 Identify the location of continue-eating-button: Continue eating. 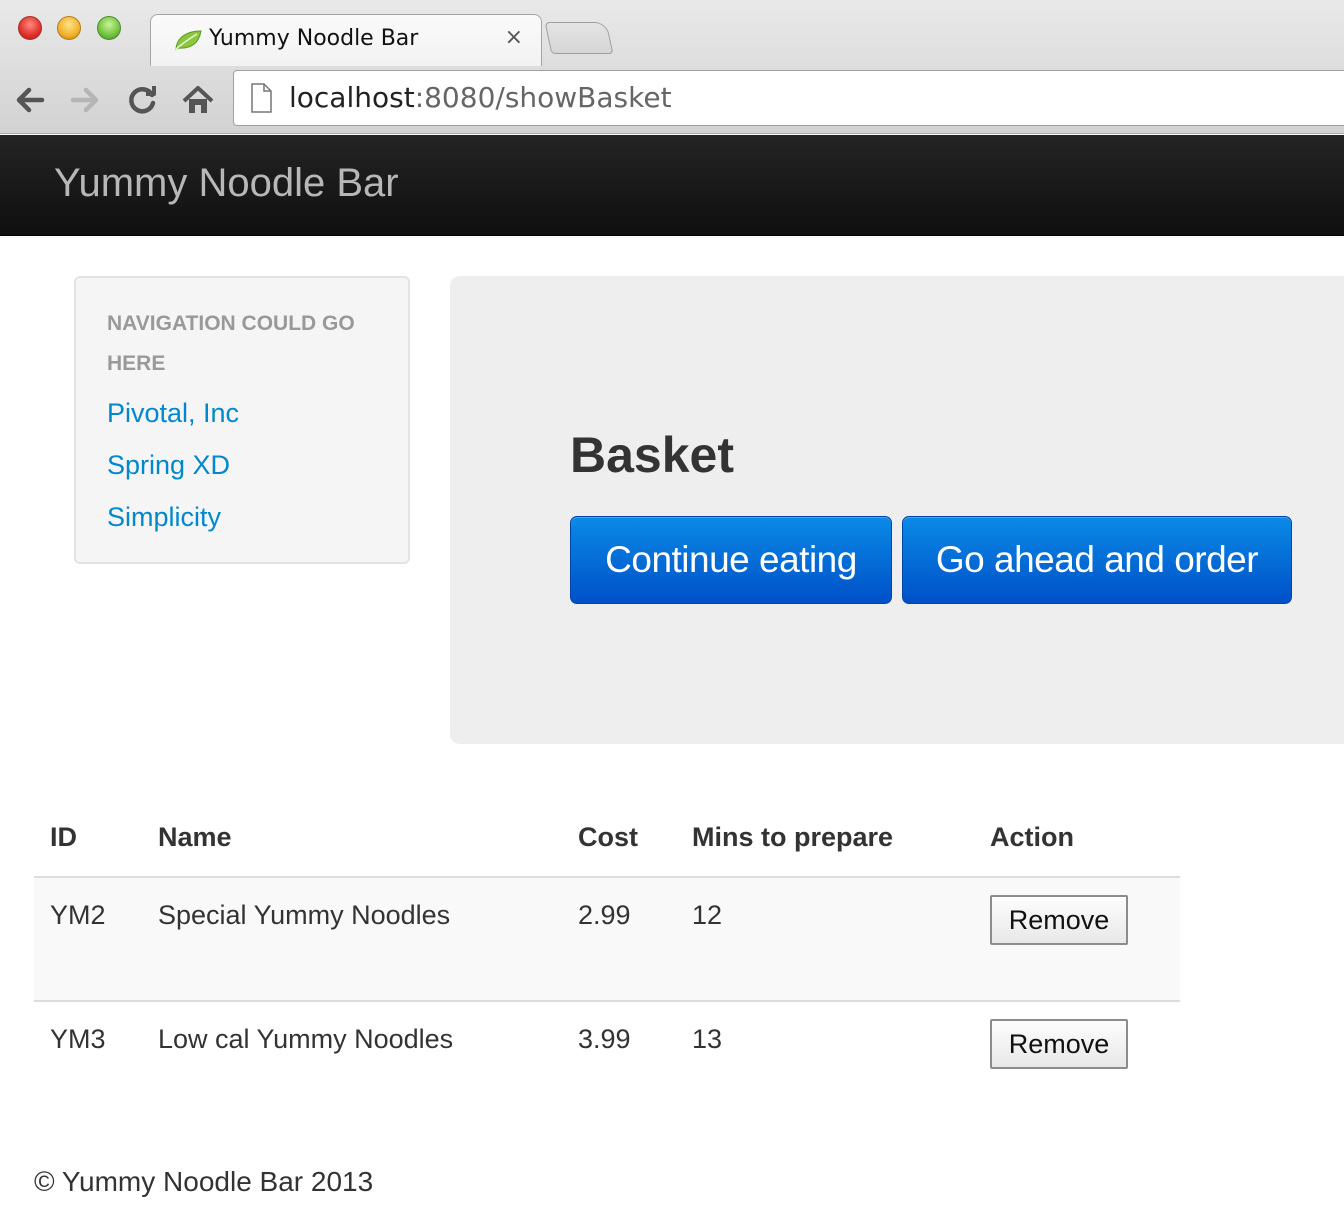
(731, 560).